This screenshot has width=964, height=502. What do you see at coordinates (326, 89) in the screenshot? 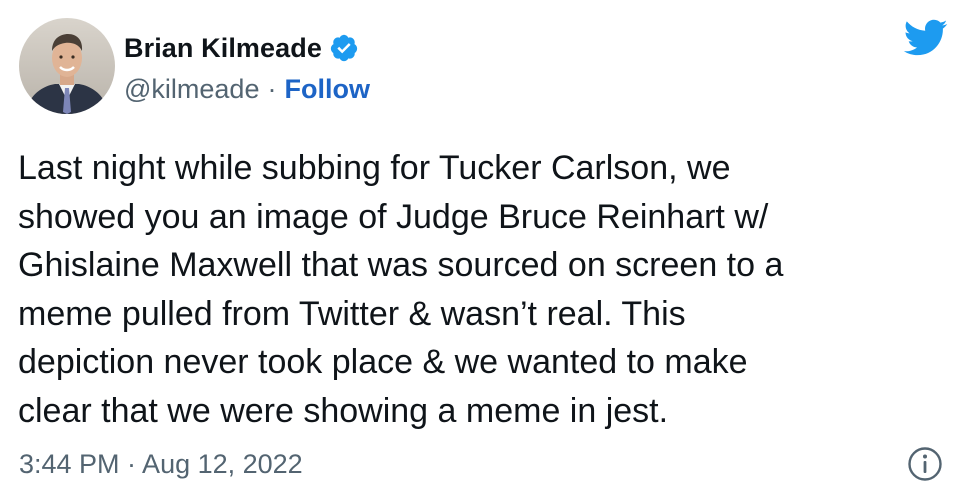
I see `follow-button: Follow` at bounding box center [326, 89].